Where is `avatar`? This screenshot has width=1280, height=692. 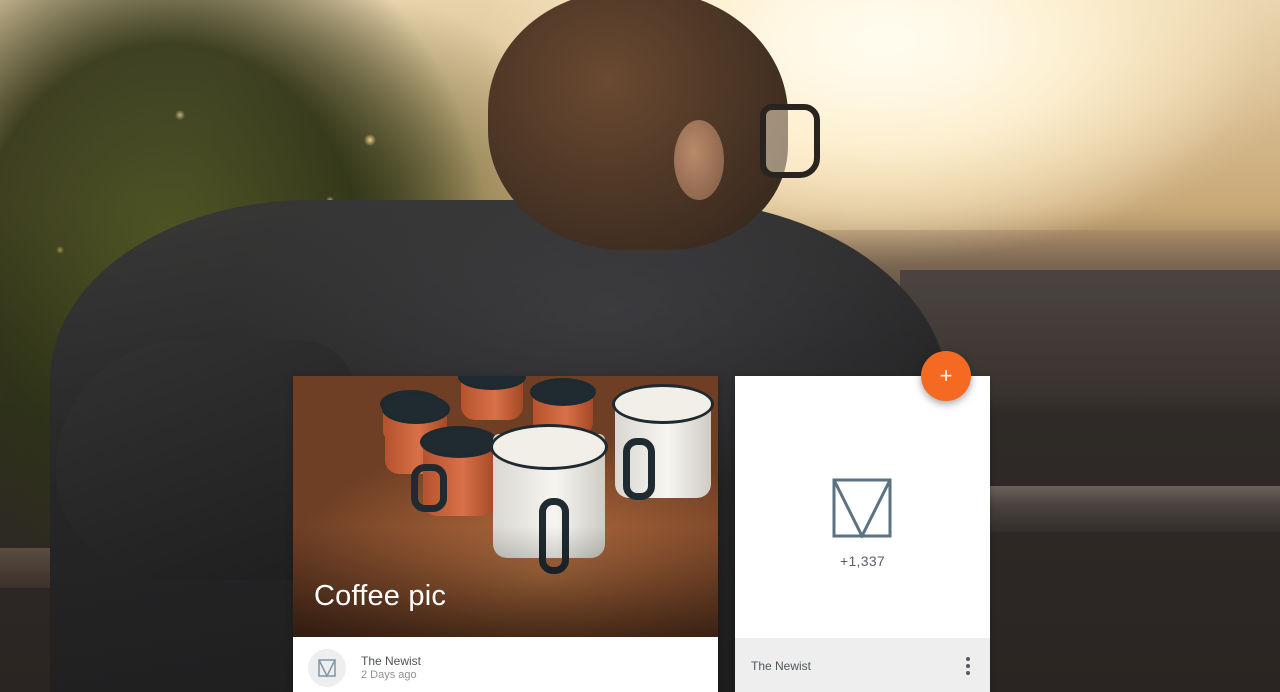 avatar is located at coordinates (327, 668).